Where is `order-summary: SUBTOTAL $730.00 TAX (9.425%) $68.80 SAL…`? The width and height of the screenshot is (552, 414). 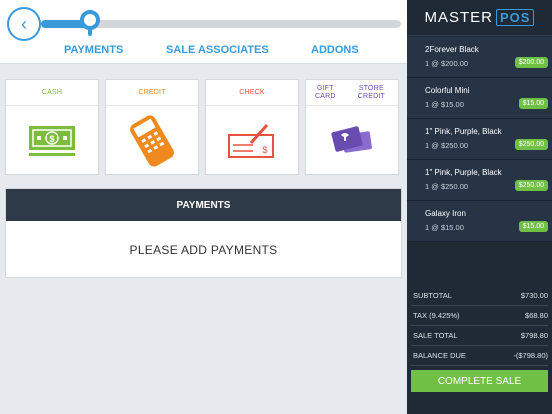
order-summary: SUBTOTAL $730.00 TAX (9.425%) $68.80 SAL… is located at coordinates (479, 326).